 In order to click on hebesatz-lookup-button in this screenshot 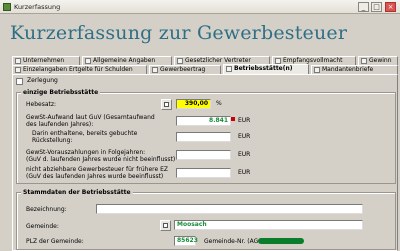, I will do `click(166, 104)`.